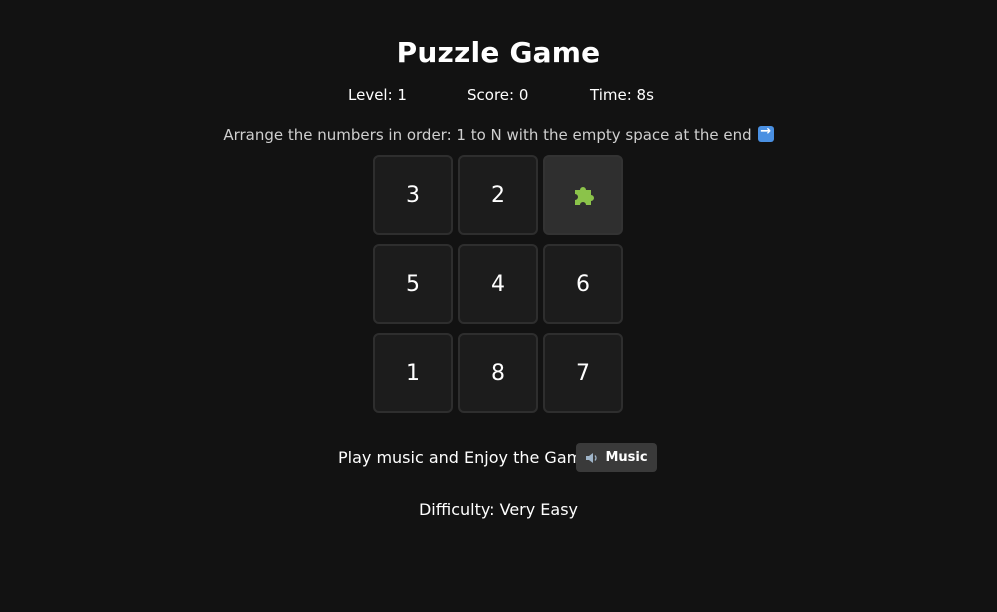 The image size is (997, 612). I want to click on puzzle-tile: 5, so click(413, 284).